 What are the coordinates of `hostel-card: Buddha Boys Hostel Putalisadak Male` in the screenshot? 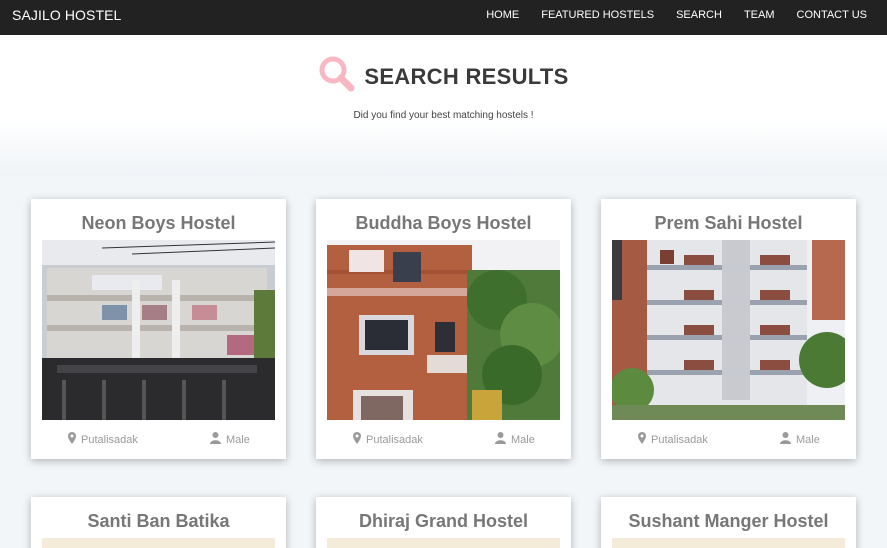 It's located at (443, 329).